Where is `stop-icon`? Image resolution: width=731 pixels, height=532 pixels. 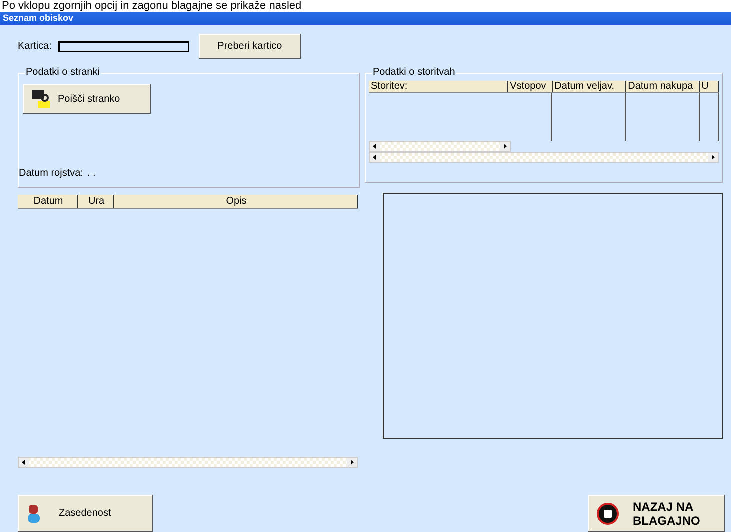 stop-icon is located at coordinates (608, 513).